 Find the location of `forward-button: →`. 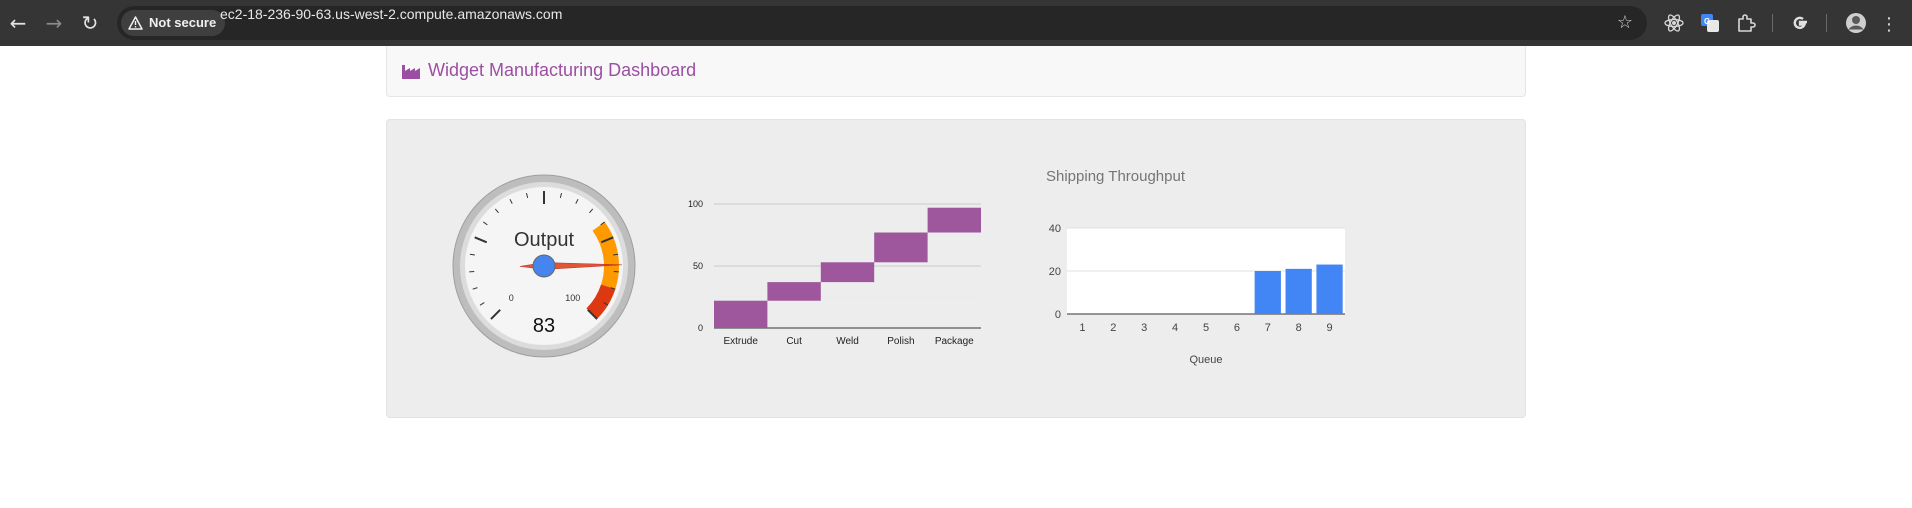

forward-button: → is located at coordinates (54, 23).